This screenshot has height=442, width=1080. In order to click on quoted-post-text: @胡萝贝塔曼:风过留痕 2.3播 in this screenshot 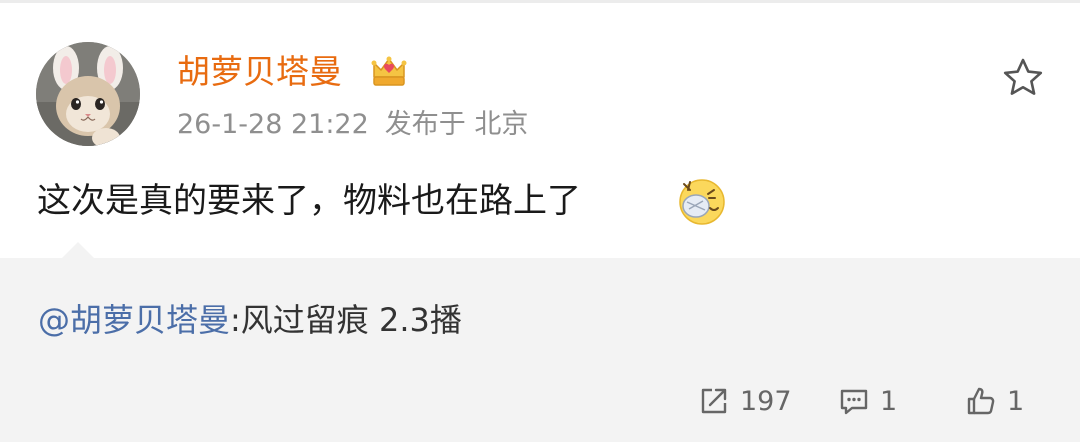, I will do `click(250, 320)`.